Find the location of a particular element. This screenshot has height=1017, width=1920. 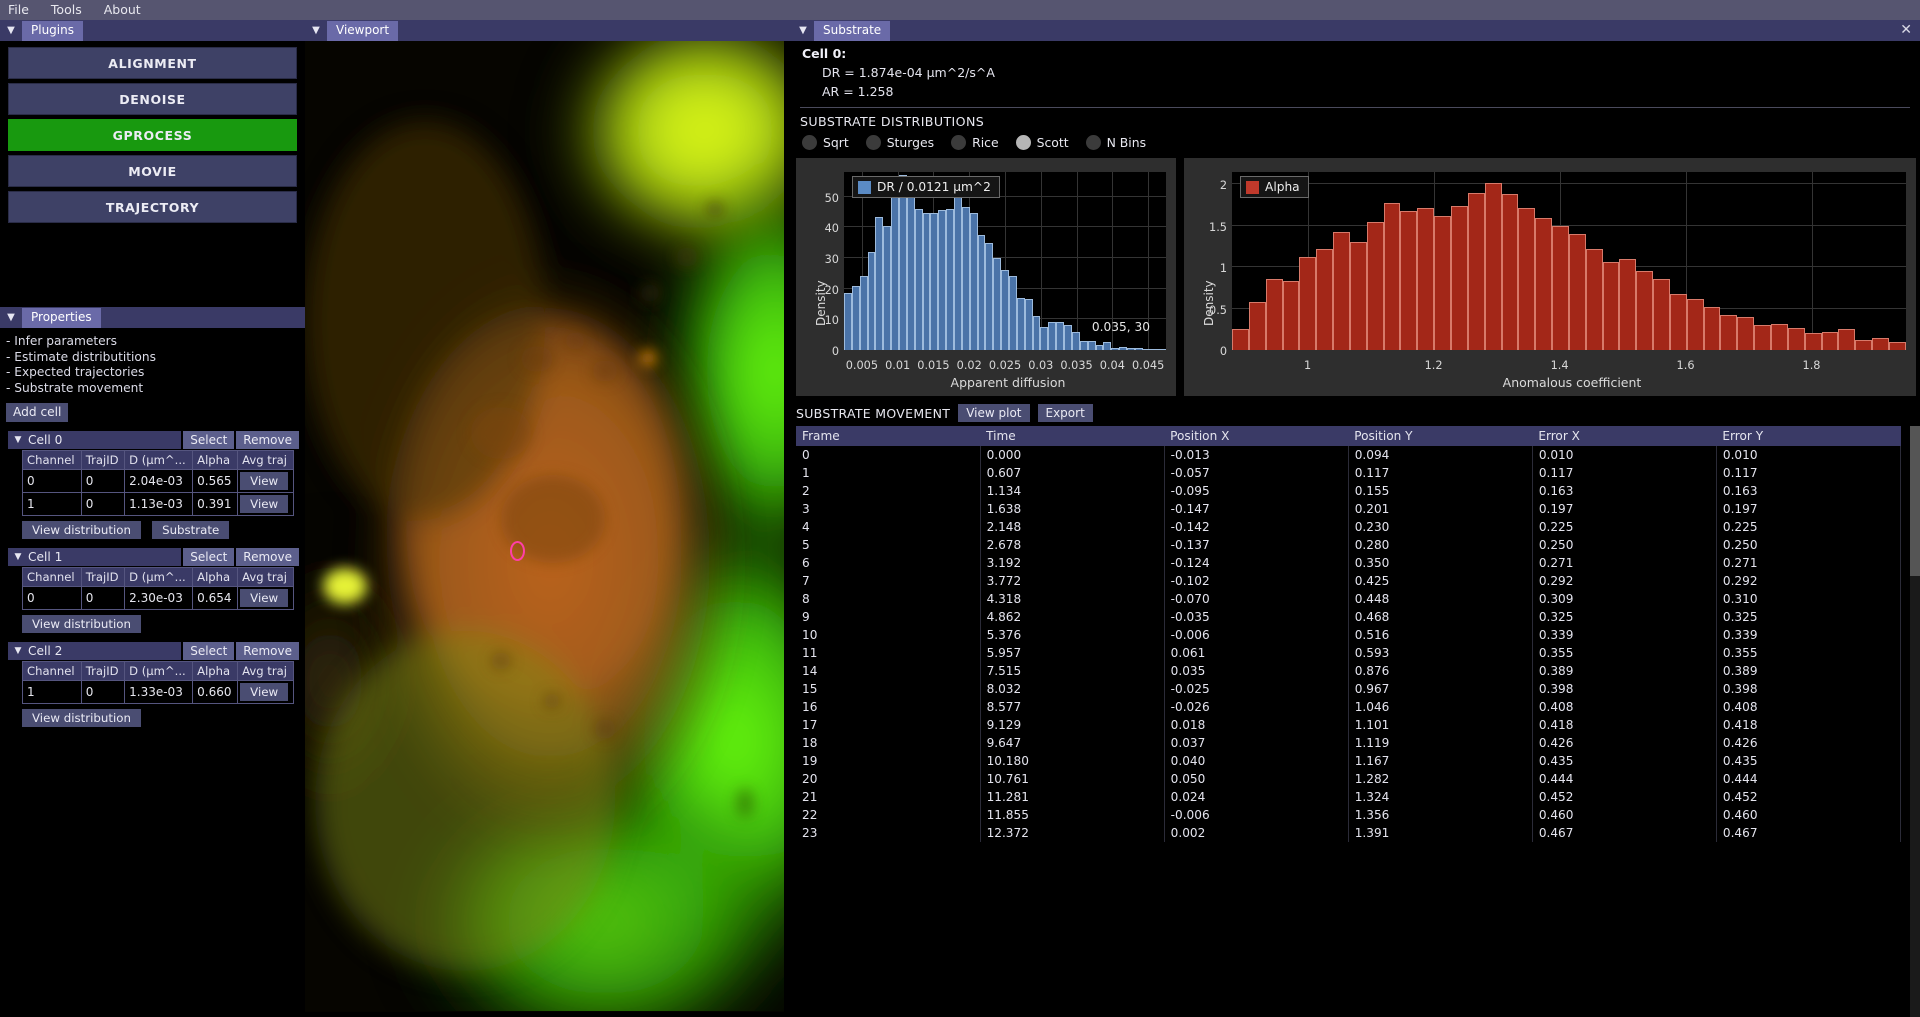

table-row: 6 3.192 -0.124 0.350 0.271 0.271 is located at coordinates (1349, 563).